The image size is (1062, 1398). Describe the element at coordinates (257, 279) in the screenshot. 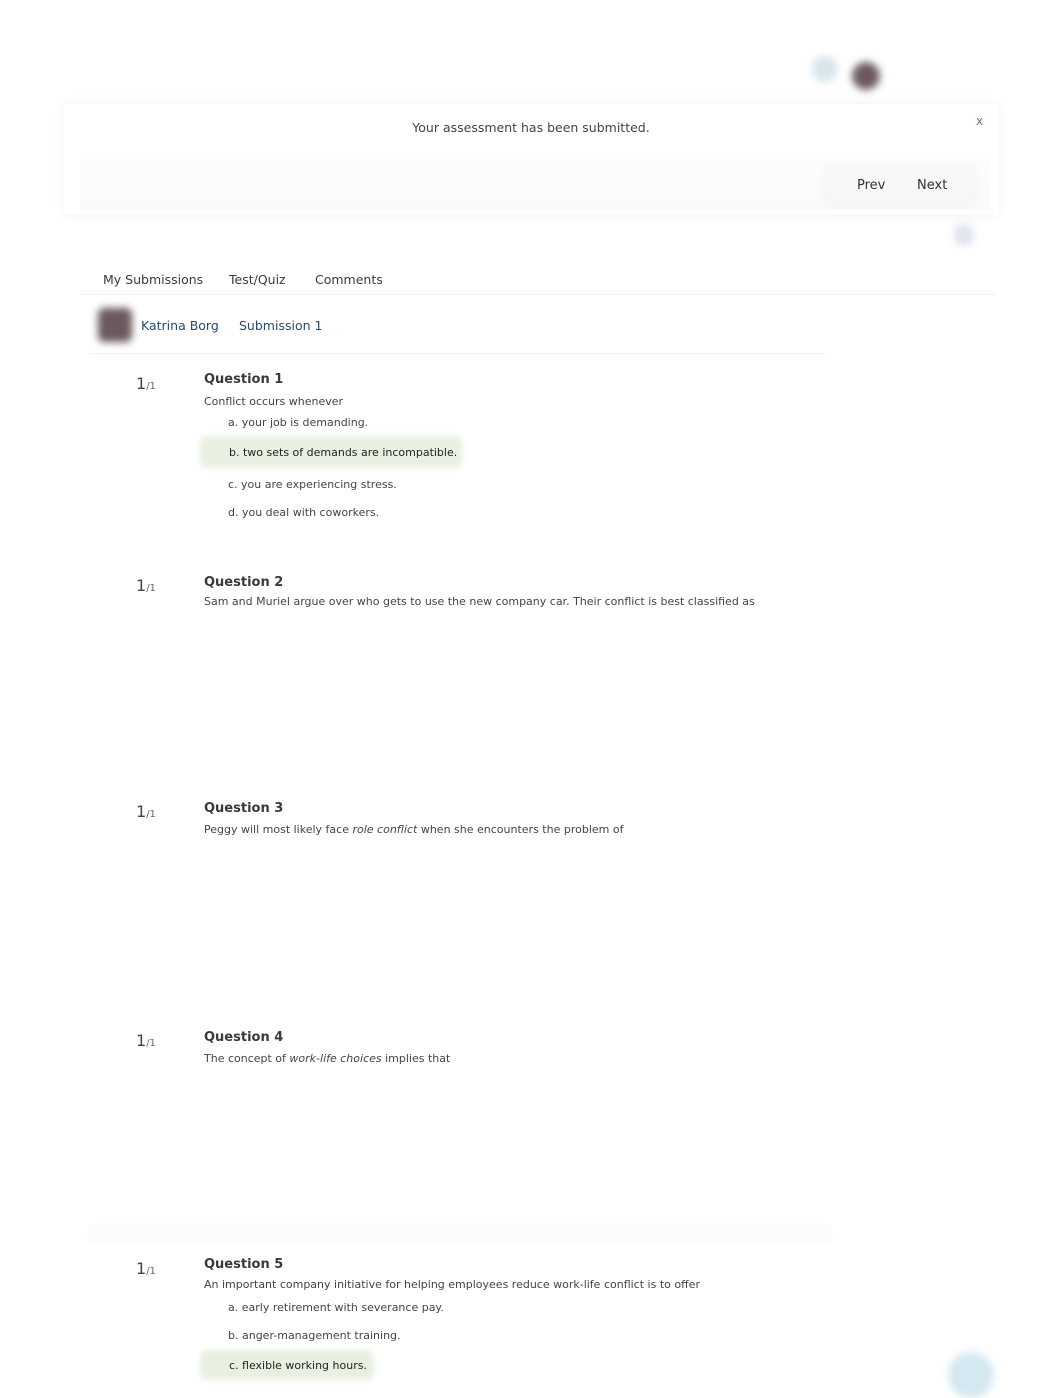

I see `tab-test-quiz: Test/Quiz` at that location.